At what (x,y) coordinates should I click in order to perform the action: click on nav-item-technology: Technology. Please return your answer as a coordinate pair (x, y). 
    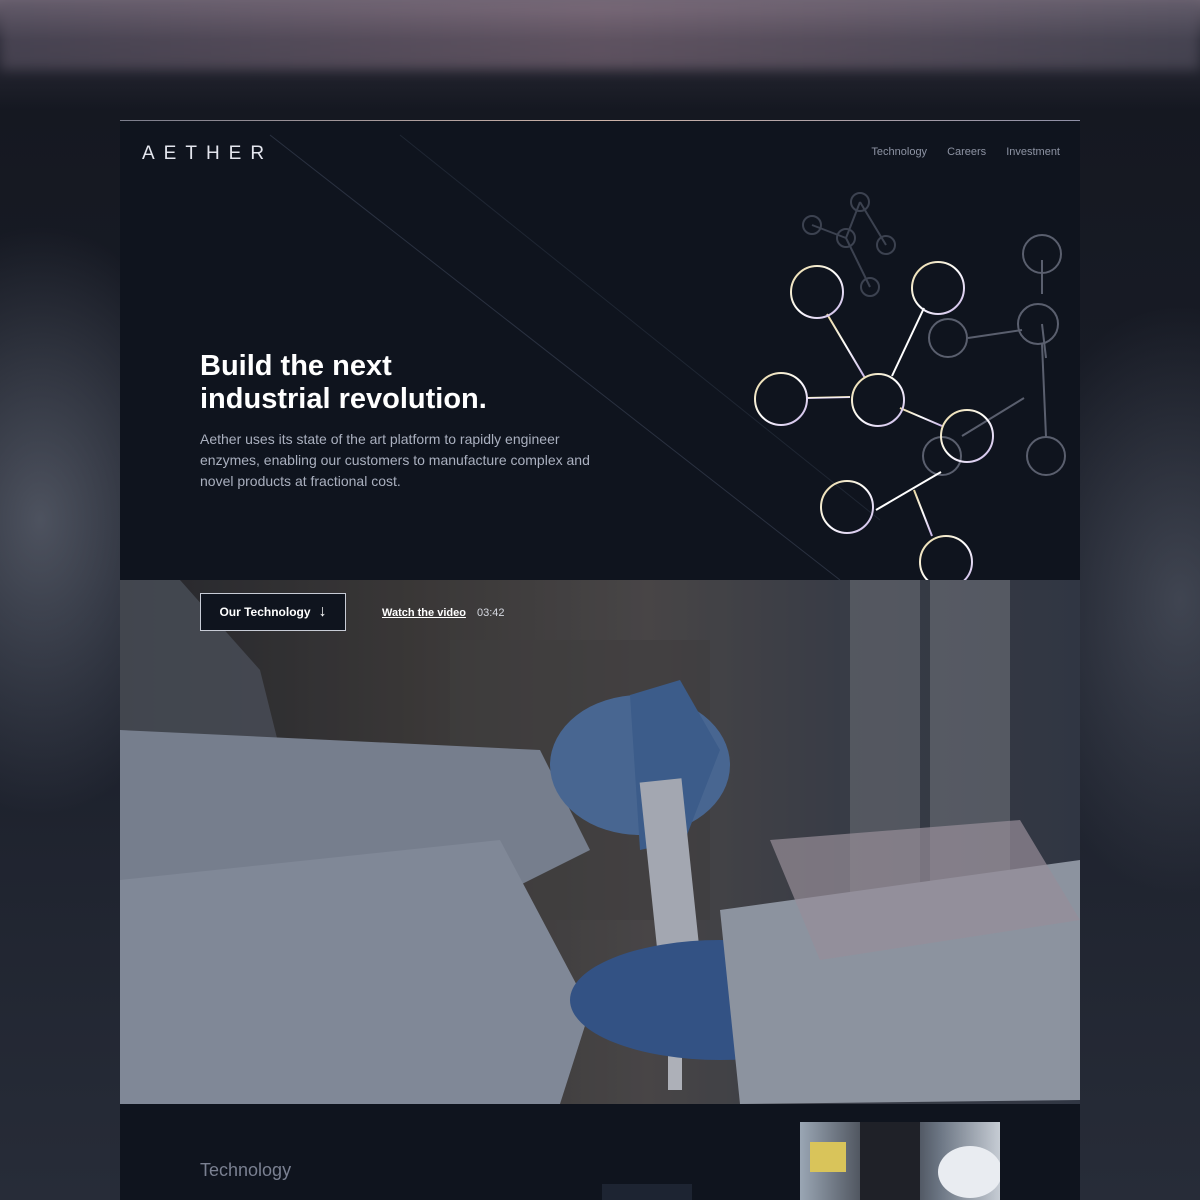
    Looking at the image, I should click on (899, 152).